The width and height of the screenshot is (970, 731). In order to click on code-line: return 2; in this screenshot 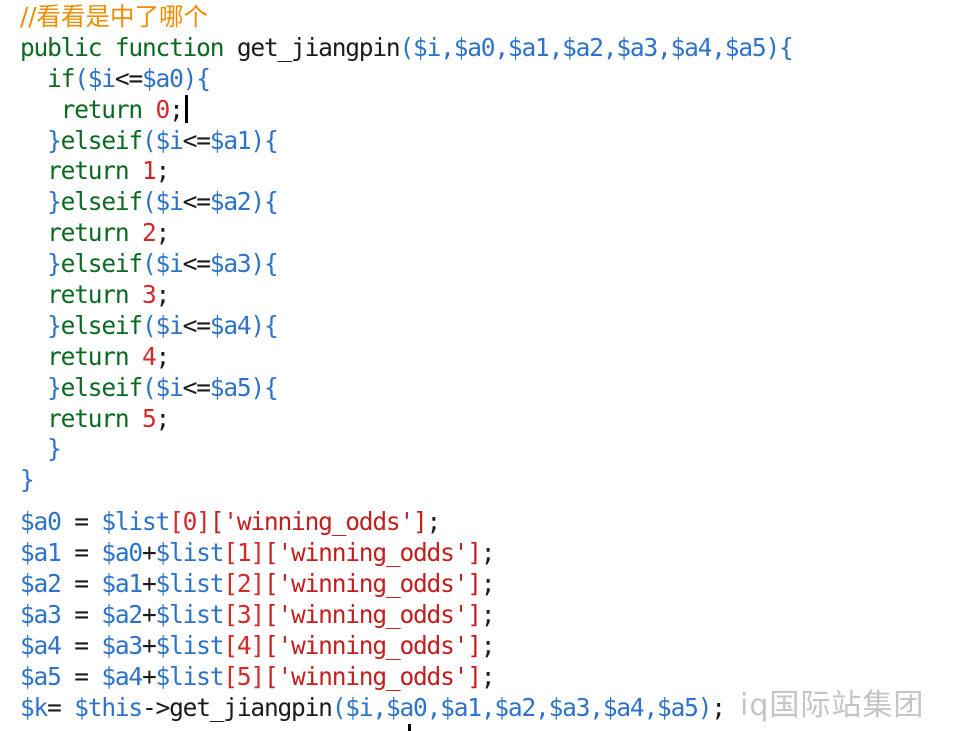, I will do `click(406, 233)`.